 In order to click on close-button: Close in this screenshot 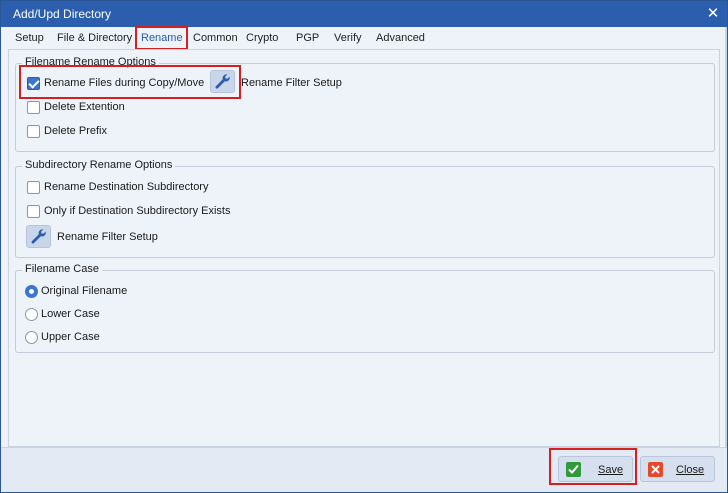, I will do `click(677, 469)`.